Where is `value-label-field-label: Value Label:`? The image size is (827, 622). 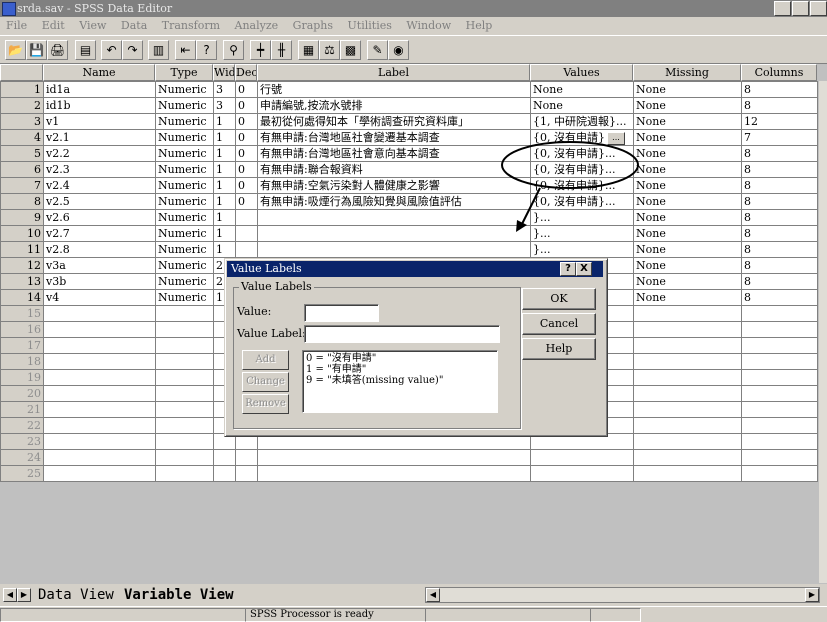
value-label-field-label: Value Label: is located at coordinates (271, 333).